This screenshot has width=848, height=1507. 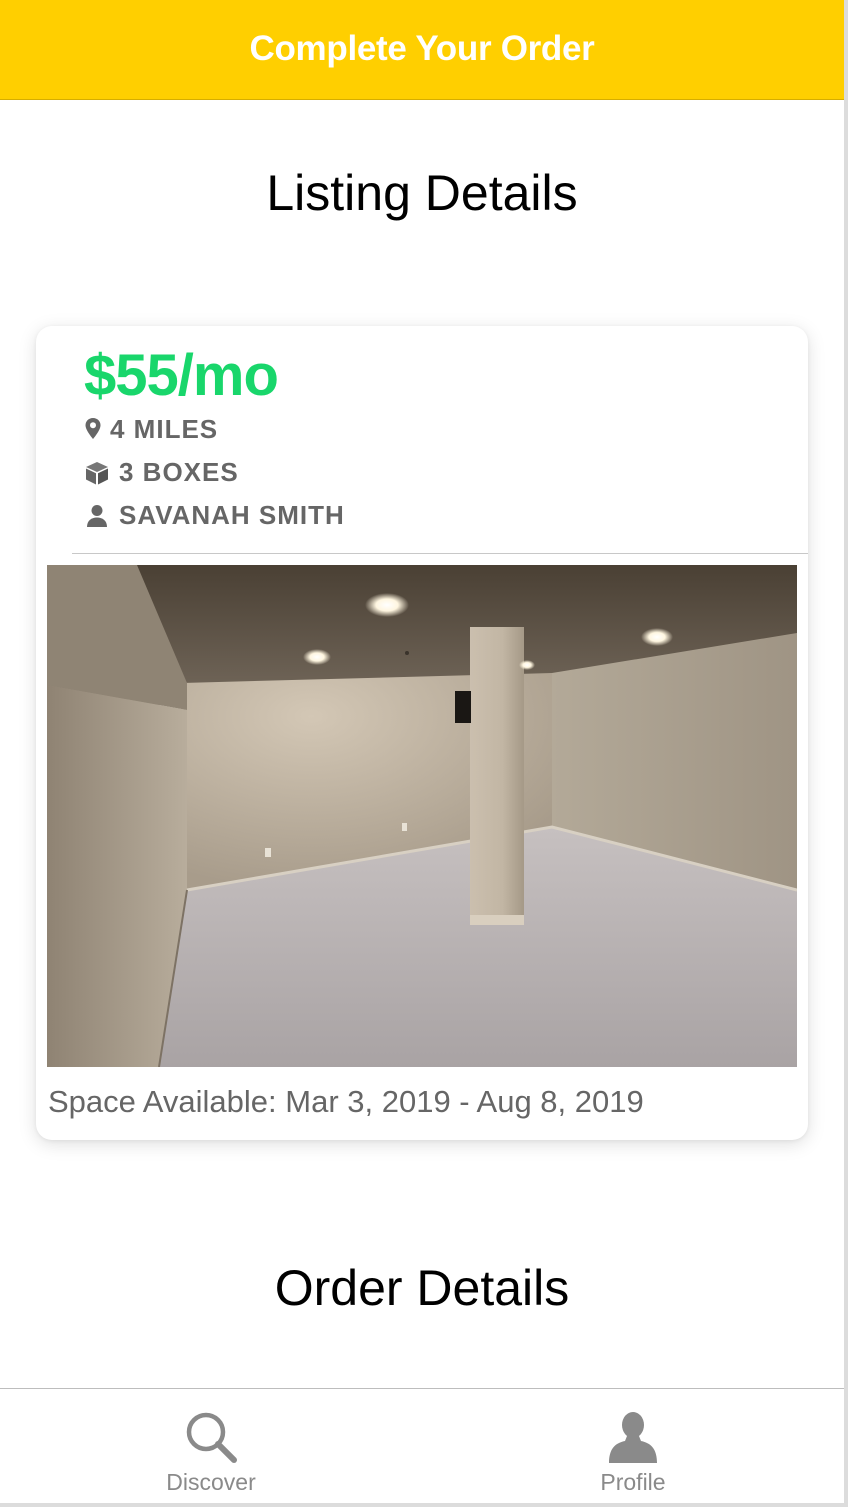 I want to click on nav-profile: Profile, so click(x=633, y=1446).